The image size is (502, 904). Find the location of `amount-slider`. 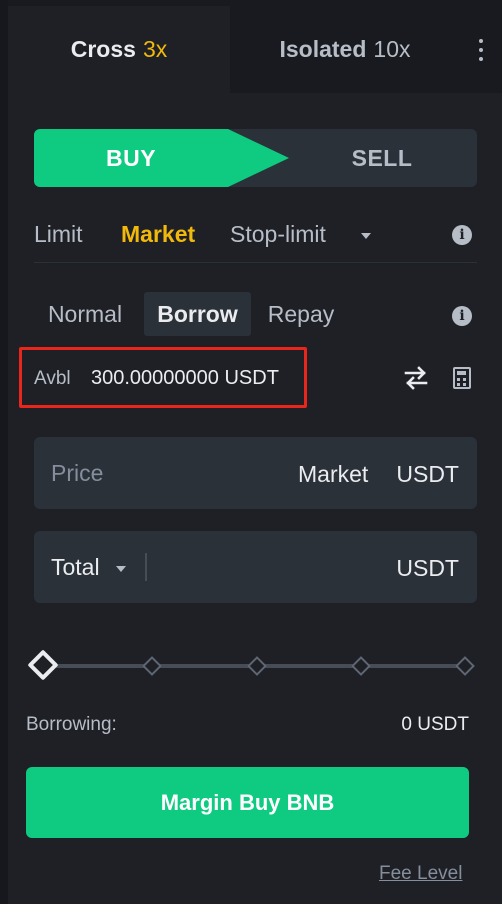

amount-slider is located at coordinates (251, 666).